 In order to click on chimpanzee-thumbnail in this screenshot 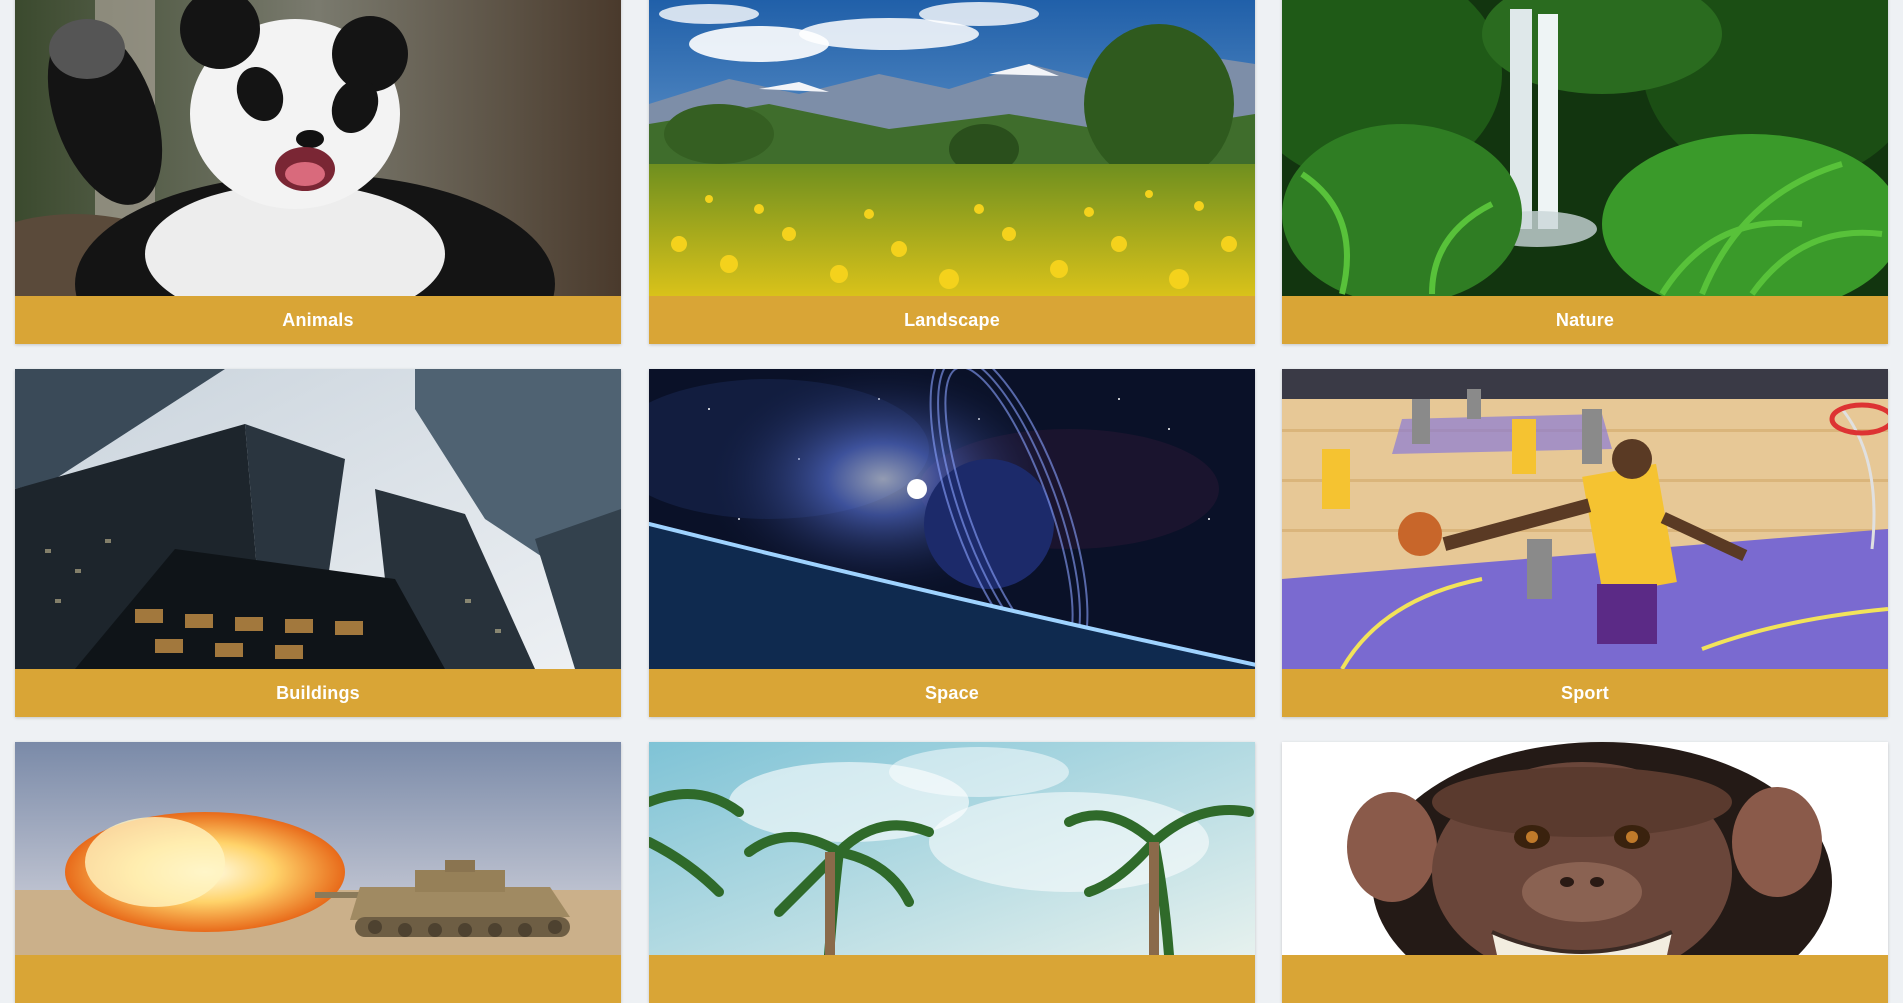, I will do `click(1585, 848)`.